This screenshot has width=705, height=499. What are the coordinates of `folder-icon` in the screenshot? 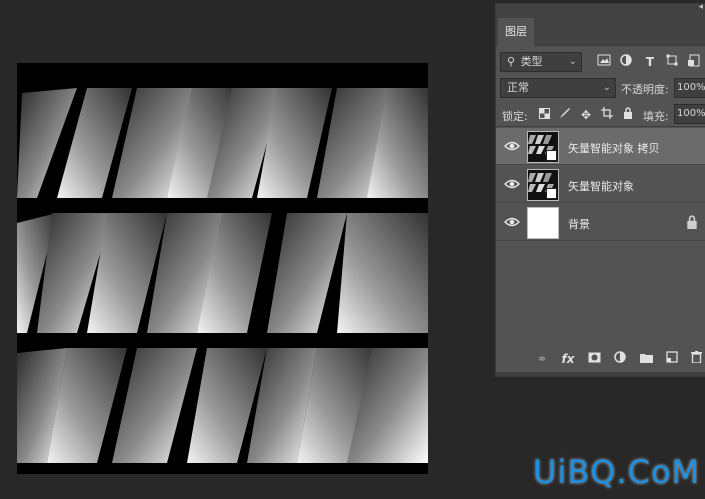 It's located at (646, 359).